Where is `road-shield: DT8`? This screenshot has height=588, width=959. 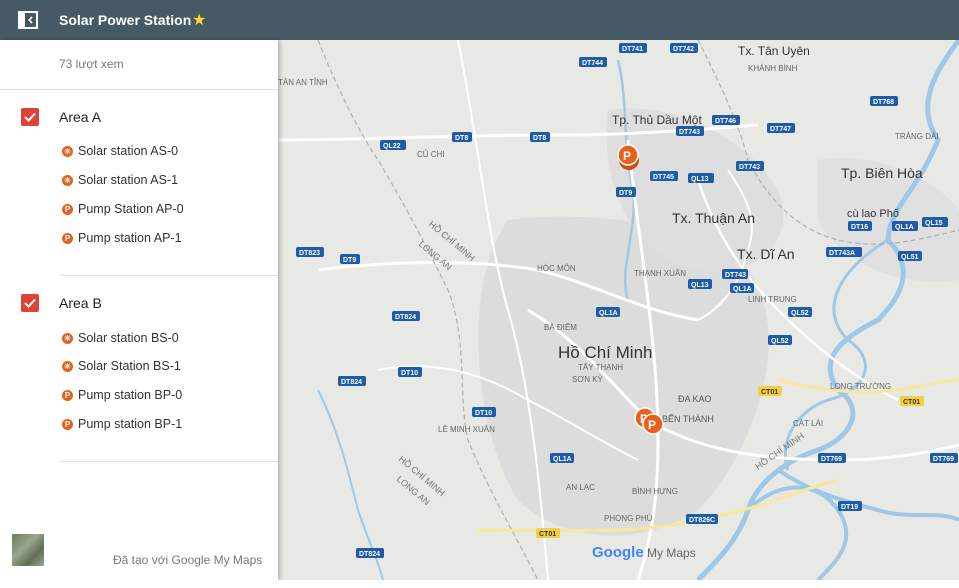 road-shield: DT8 is located at coordinates (540, 137).